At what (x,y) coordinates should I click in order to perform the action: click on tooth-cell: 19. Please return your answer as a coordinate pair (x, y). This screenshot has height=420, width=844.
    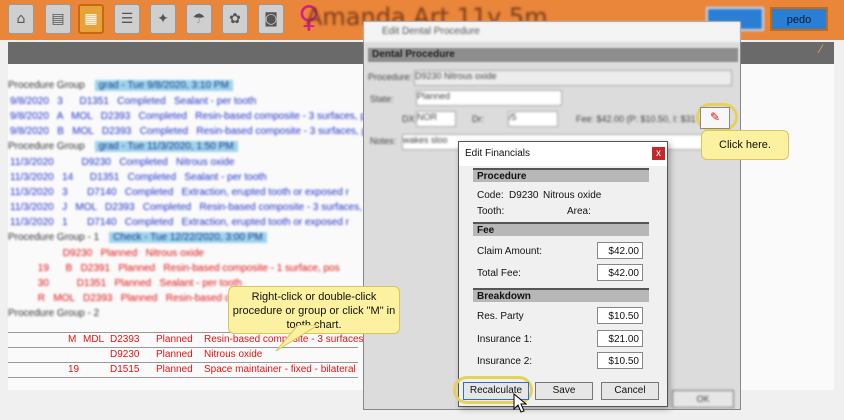
    Looking at the image, I should click on (74, 369).